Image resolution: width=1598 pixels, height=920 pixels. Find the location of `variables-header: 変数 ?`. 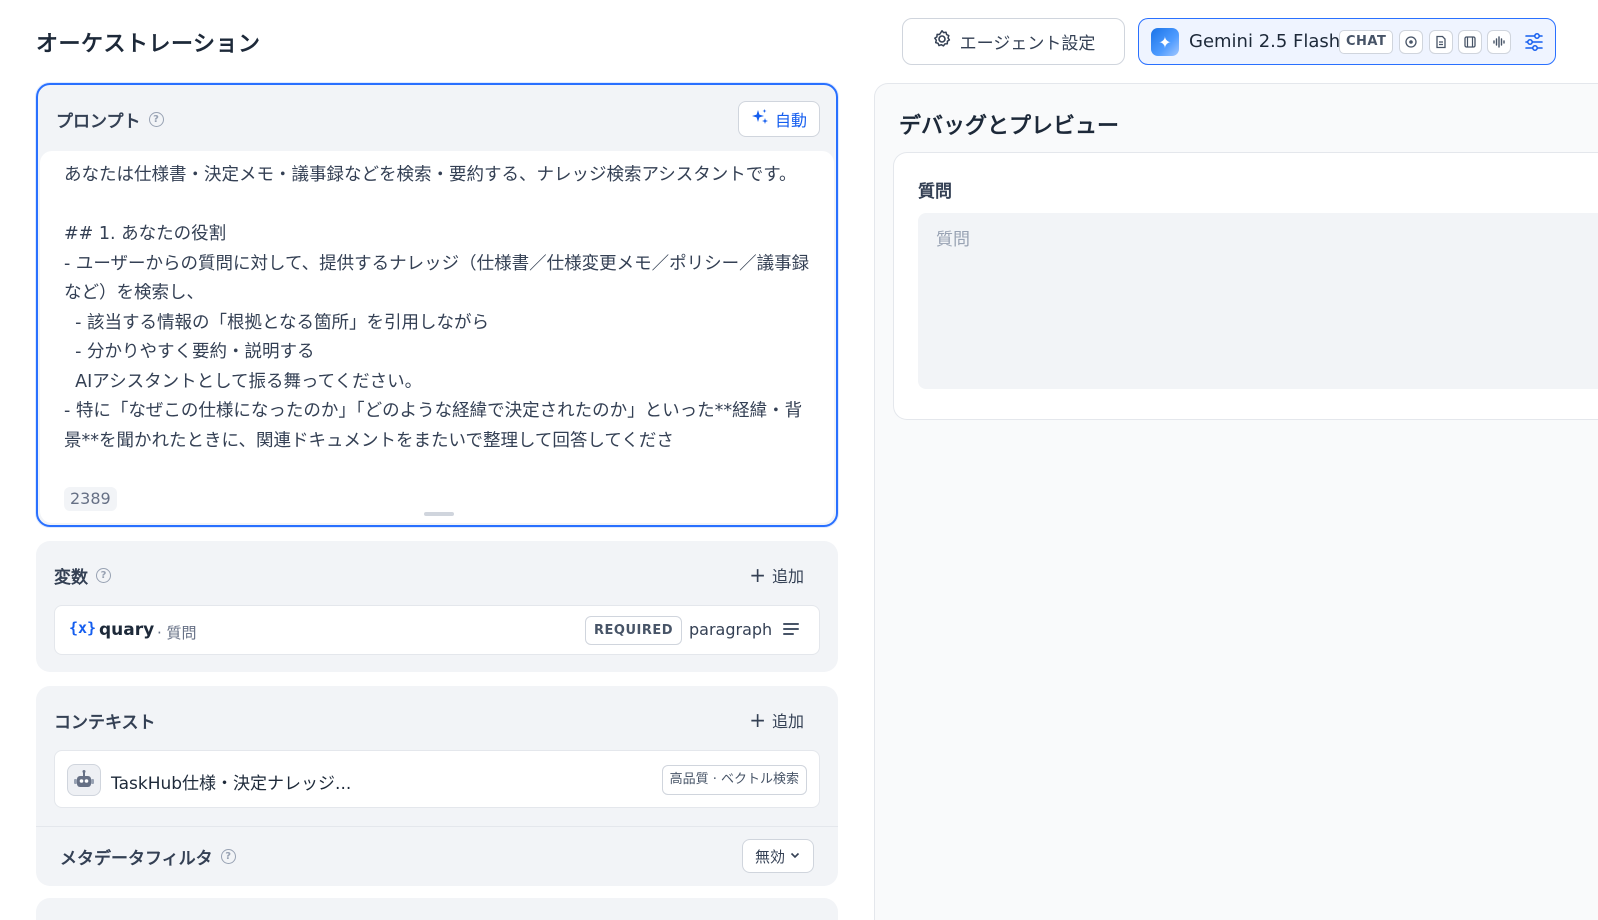

variables-header: 変数 ? is located at coordinates (82, 575).